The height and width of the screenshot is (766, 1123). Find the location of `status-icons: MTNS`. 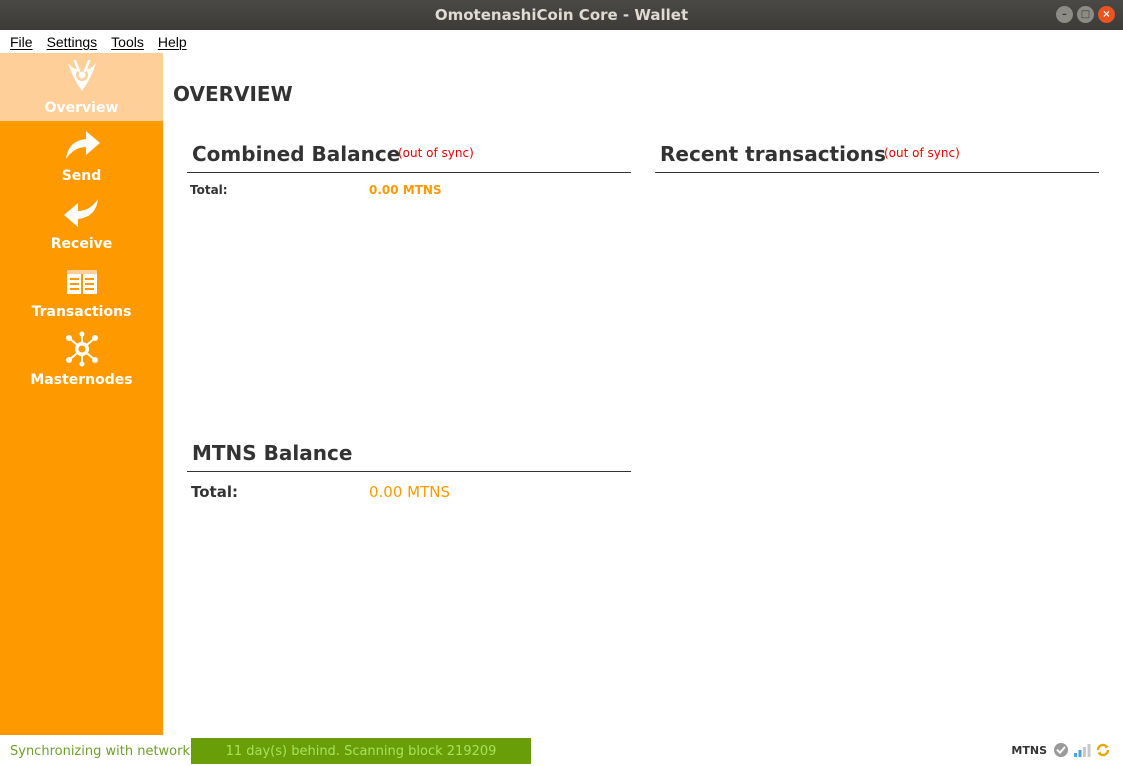

status-icons: MTNS is located at coordinates (1061, 750).